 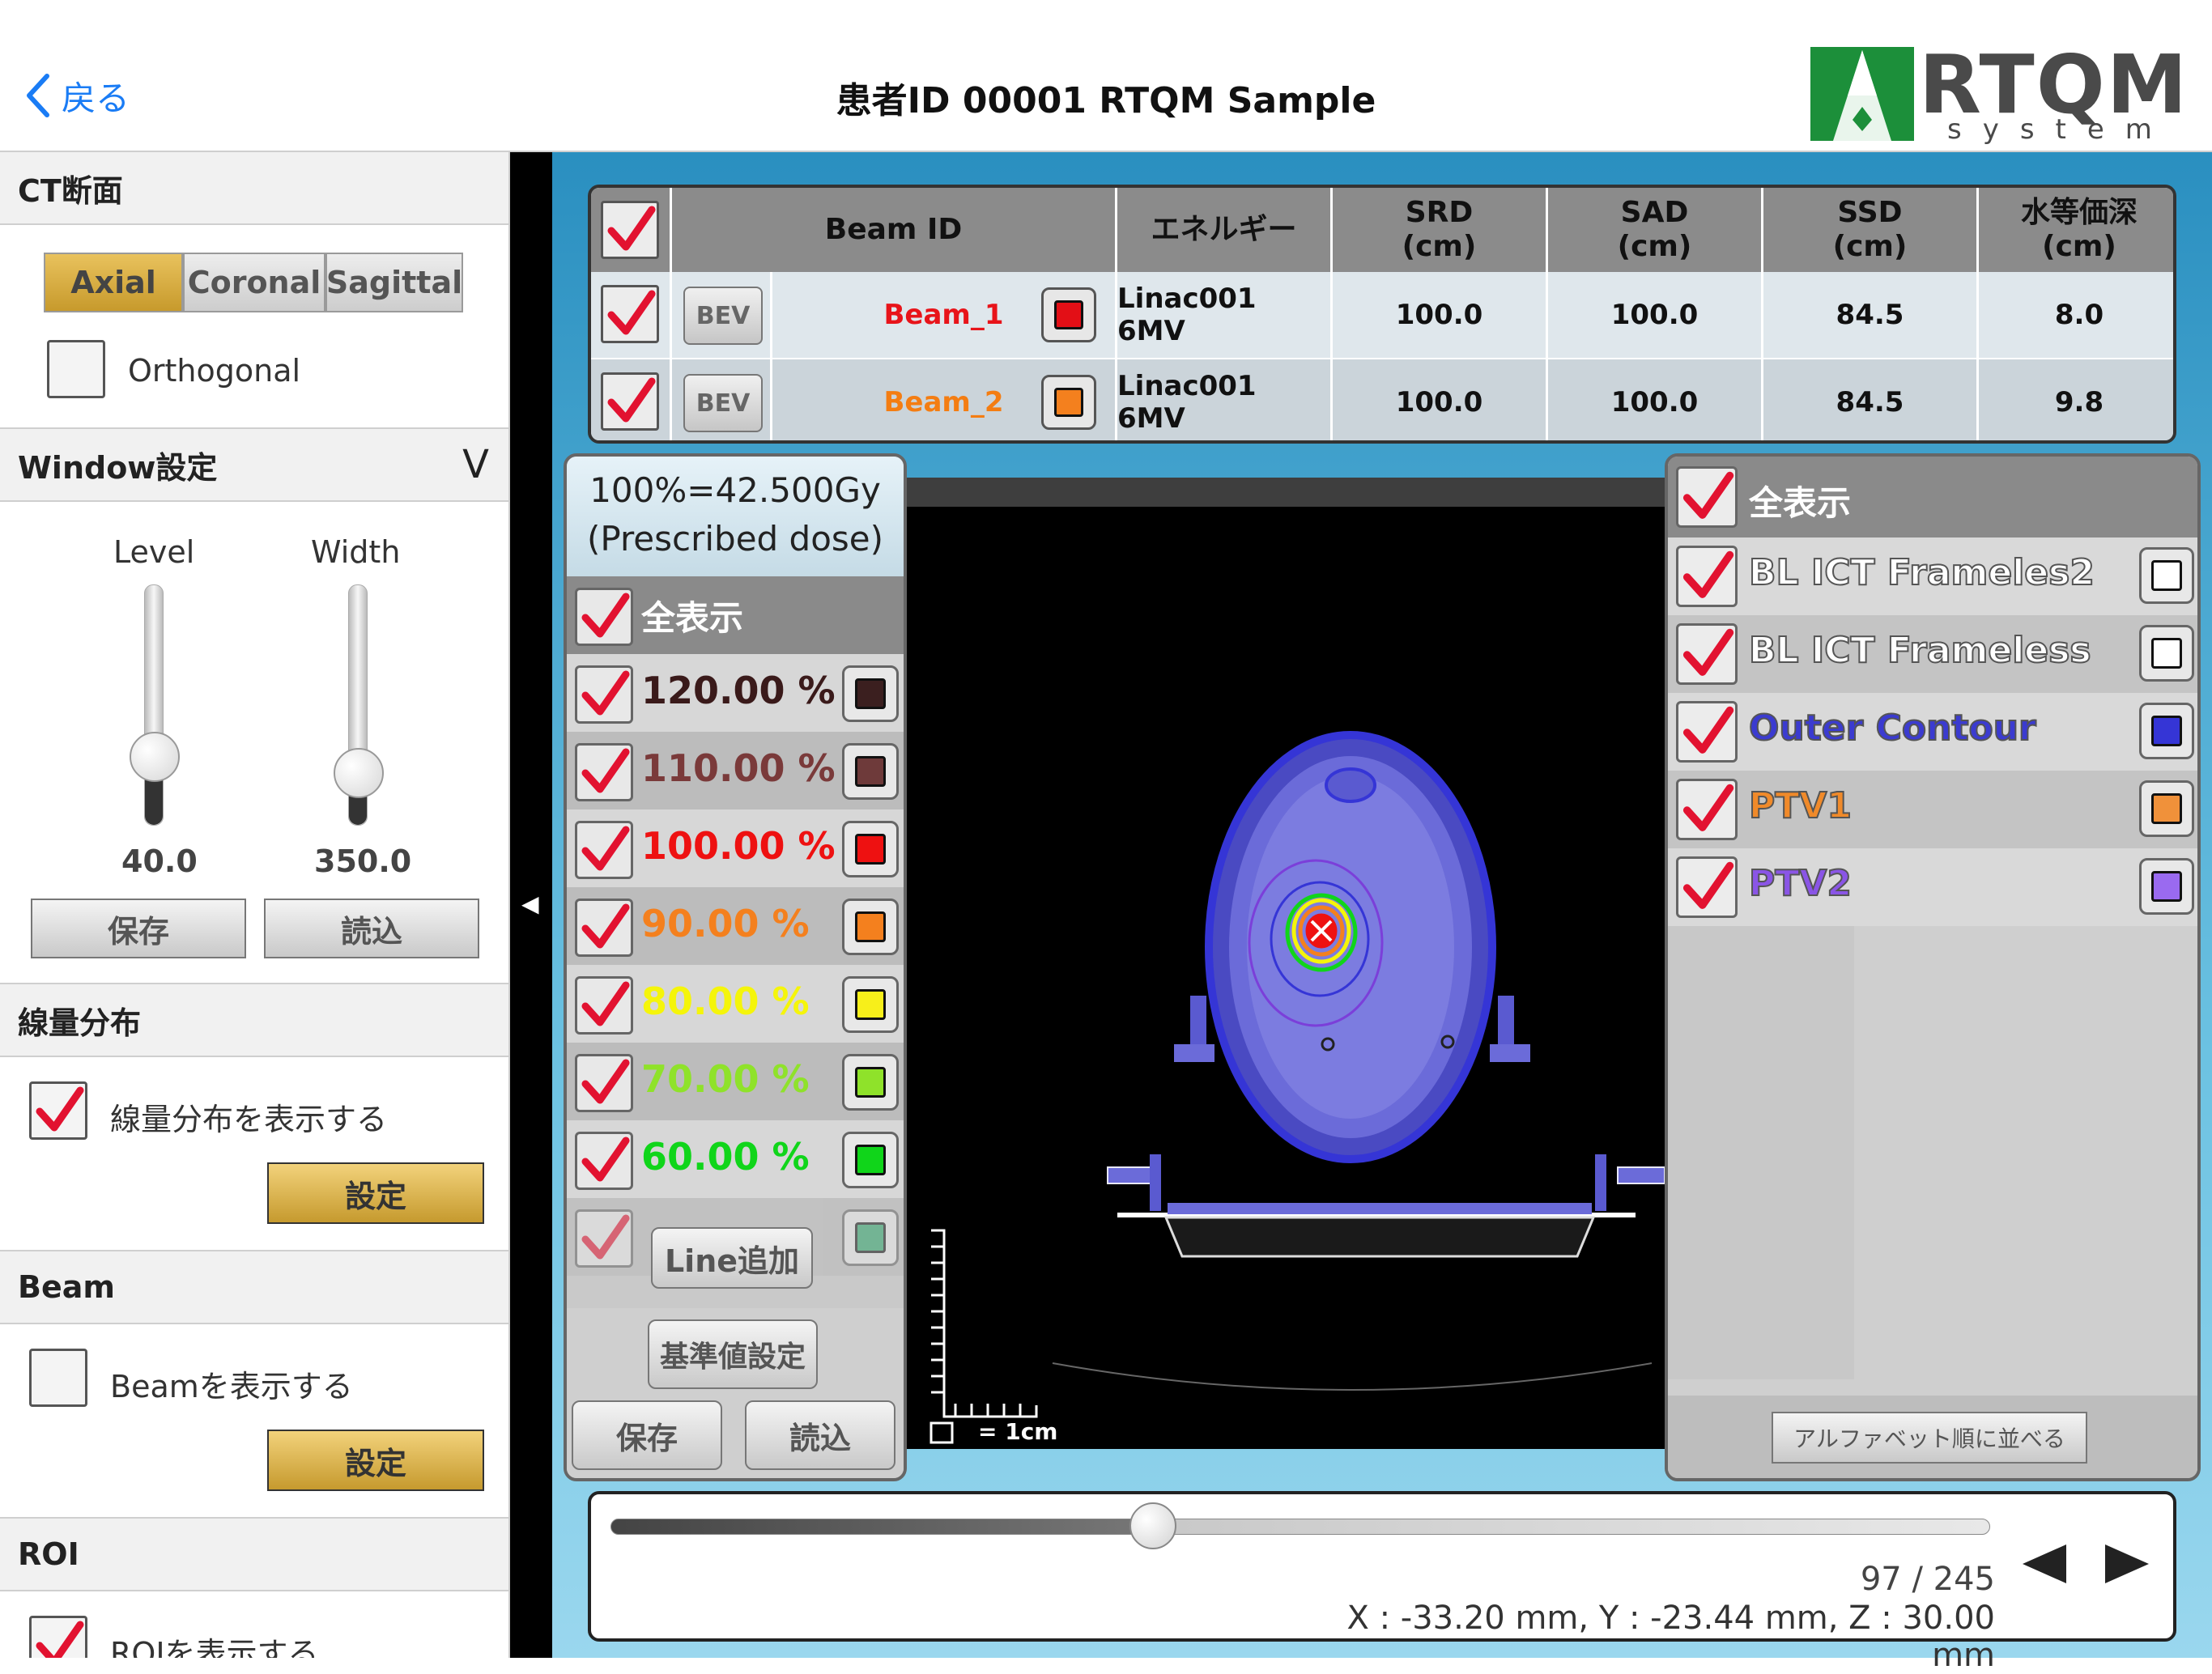 What do you see at coordinates (2079, 315) in the screenshot?
I see `beam-depth: 8.0` at bounding box center [2079, 315].